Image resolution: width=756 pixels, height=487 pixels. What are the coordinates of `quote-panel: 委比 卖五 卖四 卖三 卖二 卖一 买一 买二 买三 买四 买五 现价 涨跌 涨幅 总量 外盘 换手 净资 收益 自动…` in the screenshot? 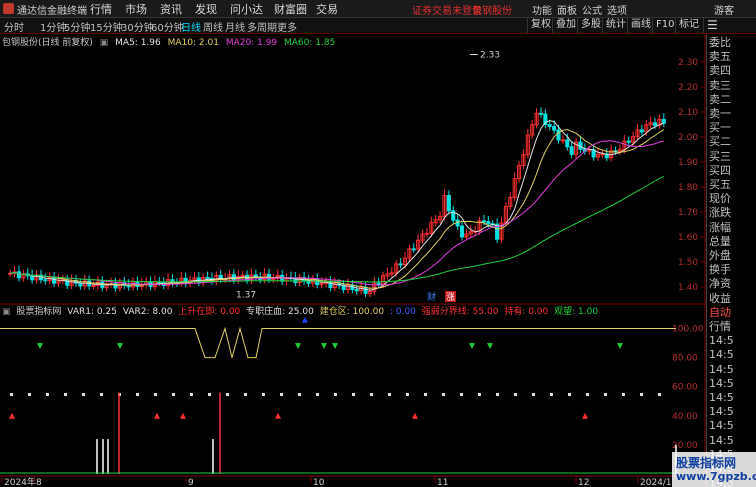 It's located at (731, 260).